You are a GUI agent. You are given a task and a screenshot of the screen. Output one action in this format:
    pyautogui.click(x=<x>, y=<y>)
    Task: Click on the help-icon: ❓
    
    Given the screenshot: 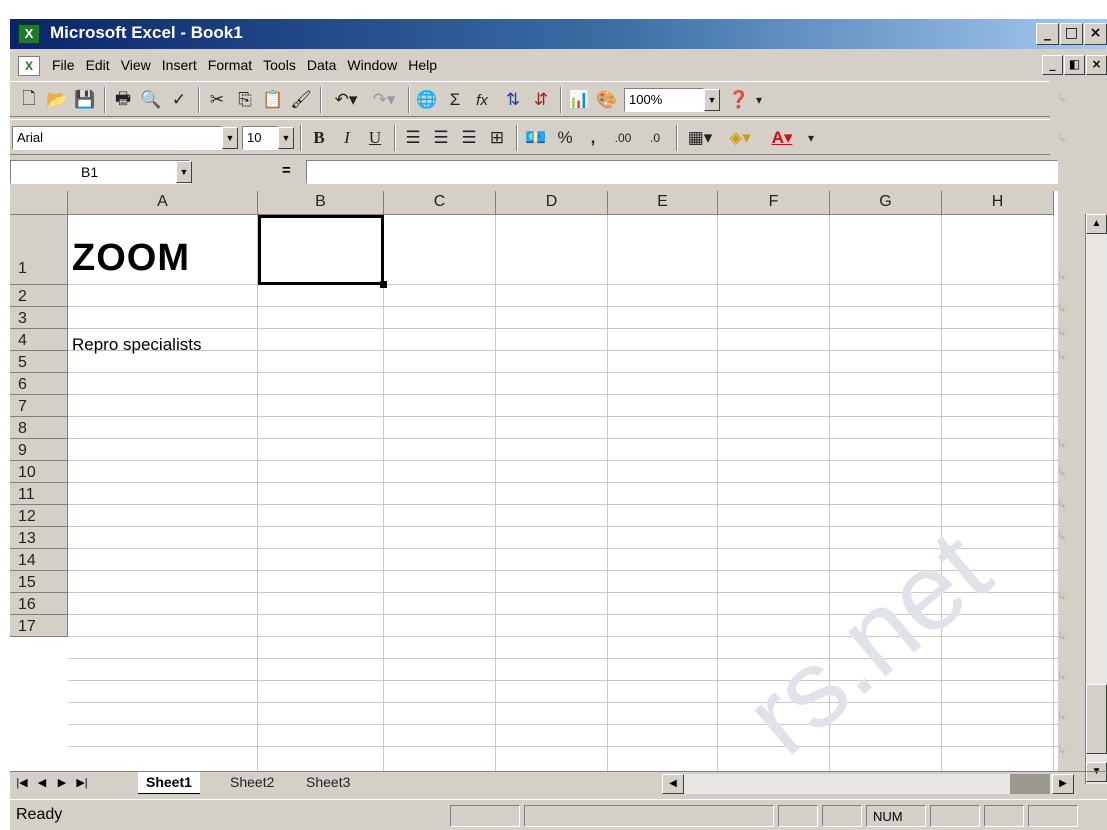 What is the action you would take?
    pyautogui.click(x=739, y=100)
    